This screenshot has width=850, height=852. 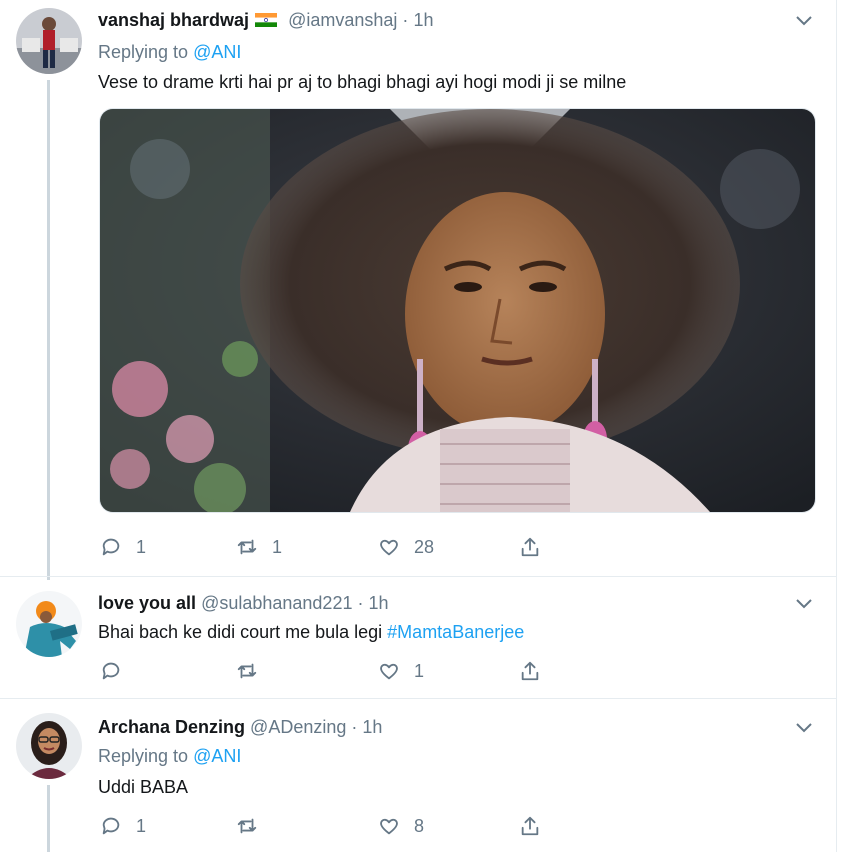 I want to click on india-flag-icon, so click(x=266, y=20).